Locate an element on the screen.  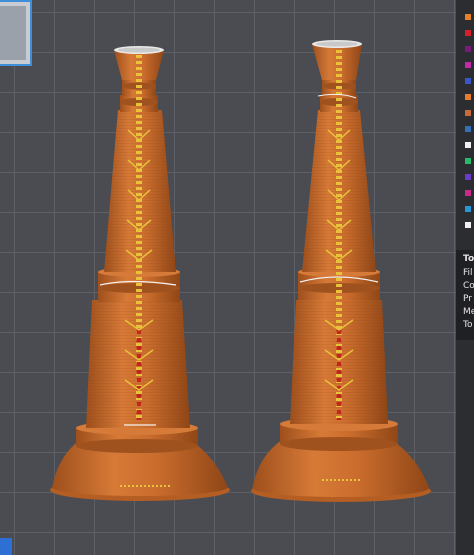
right-side-panel: To Fil Co Pr Me To is located at coordinates (465, 277).